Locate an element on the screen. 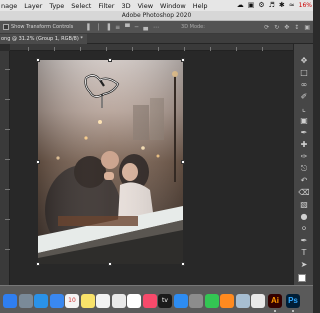 Image resolution: width=320 pixels, height=313 pixels. align-left-icon: ▌ is located at coordinates (89, 27).